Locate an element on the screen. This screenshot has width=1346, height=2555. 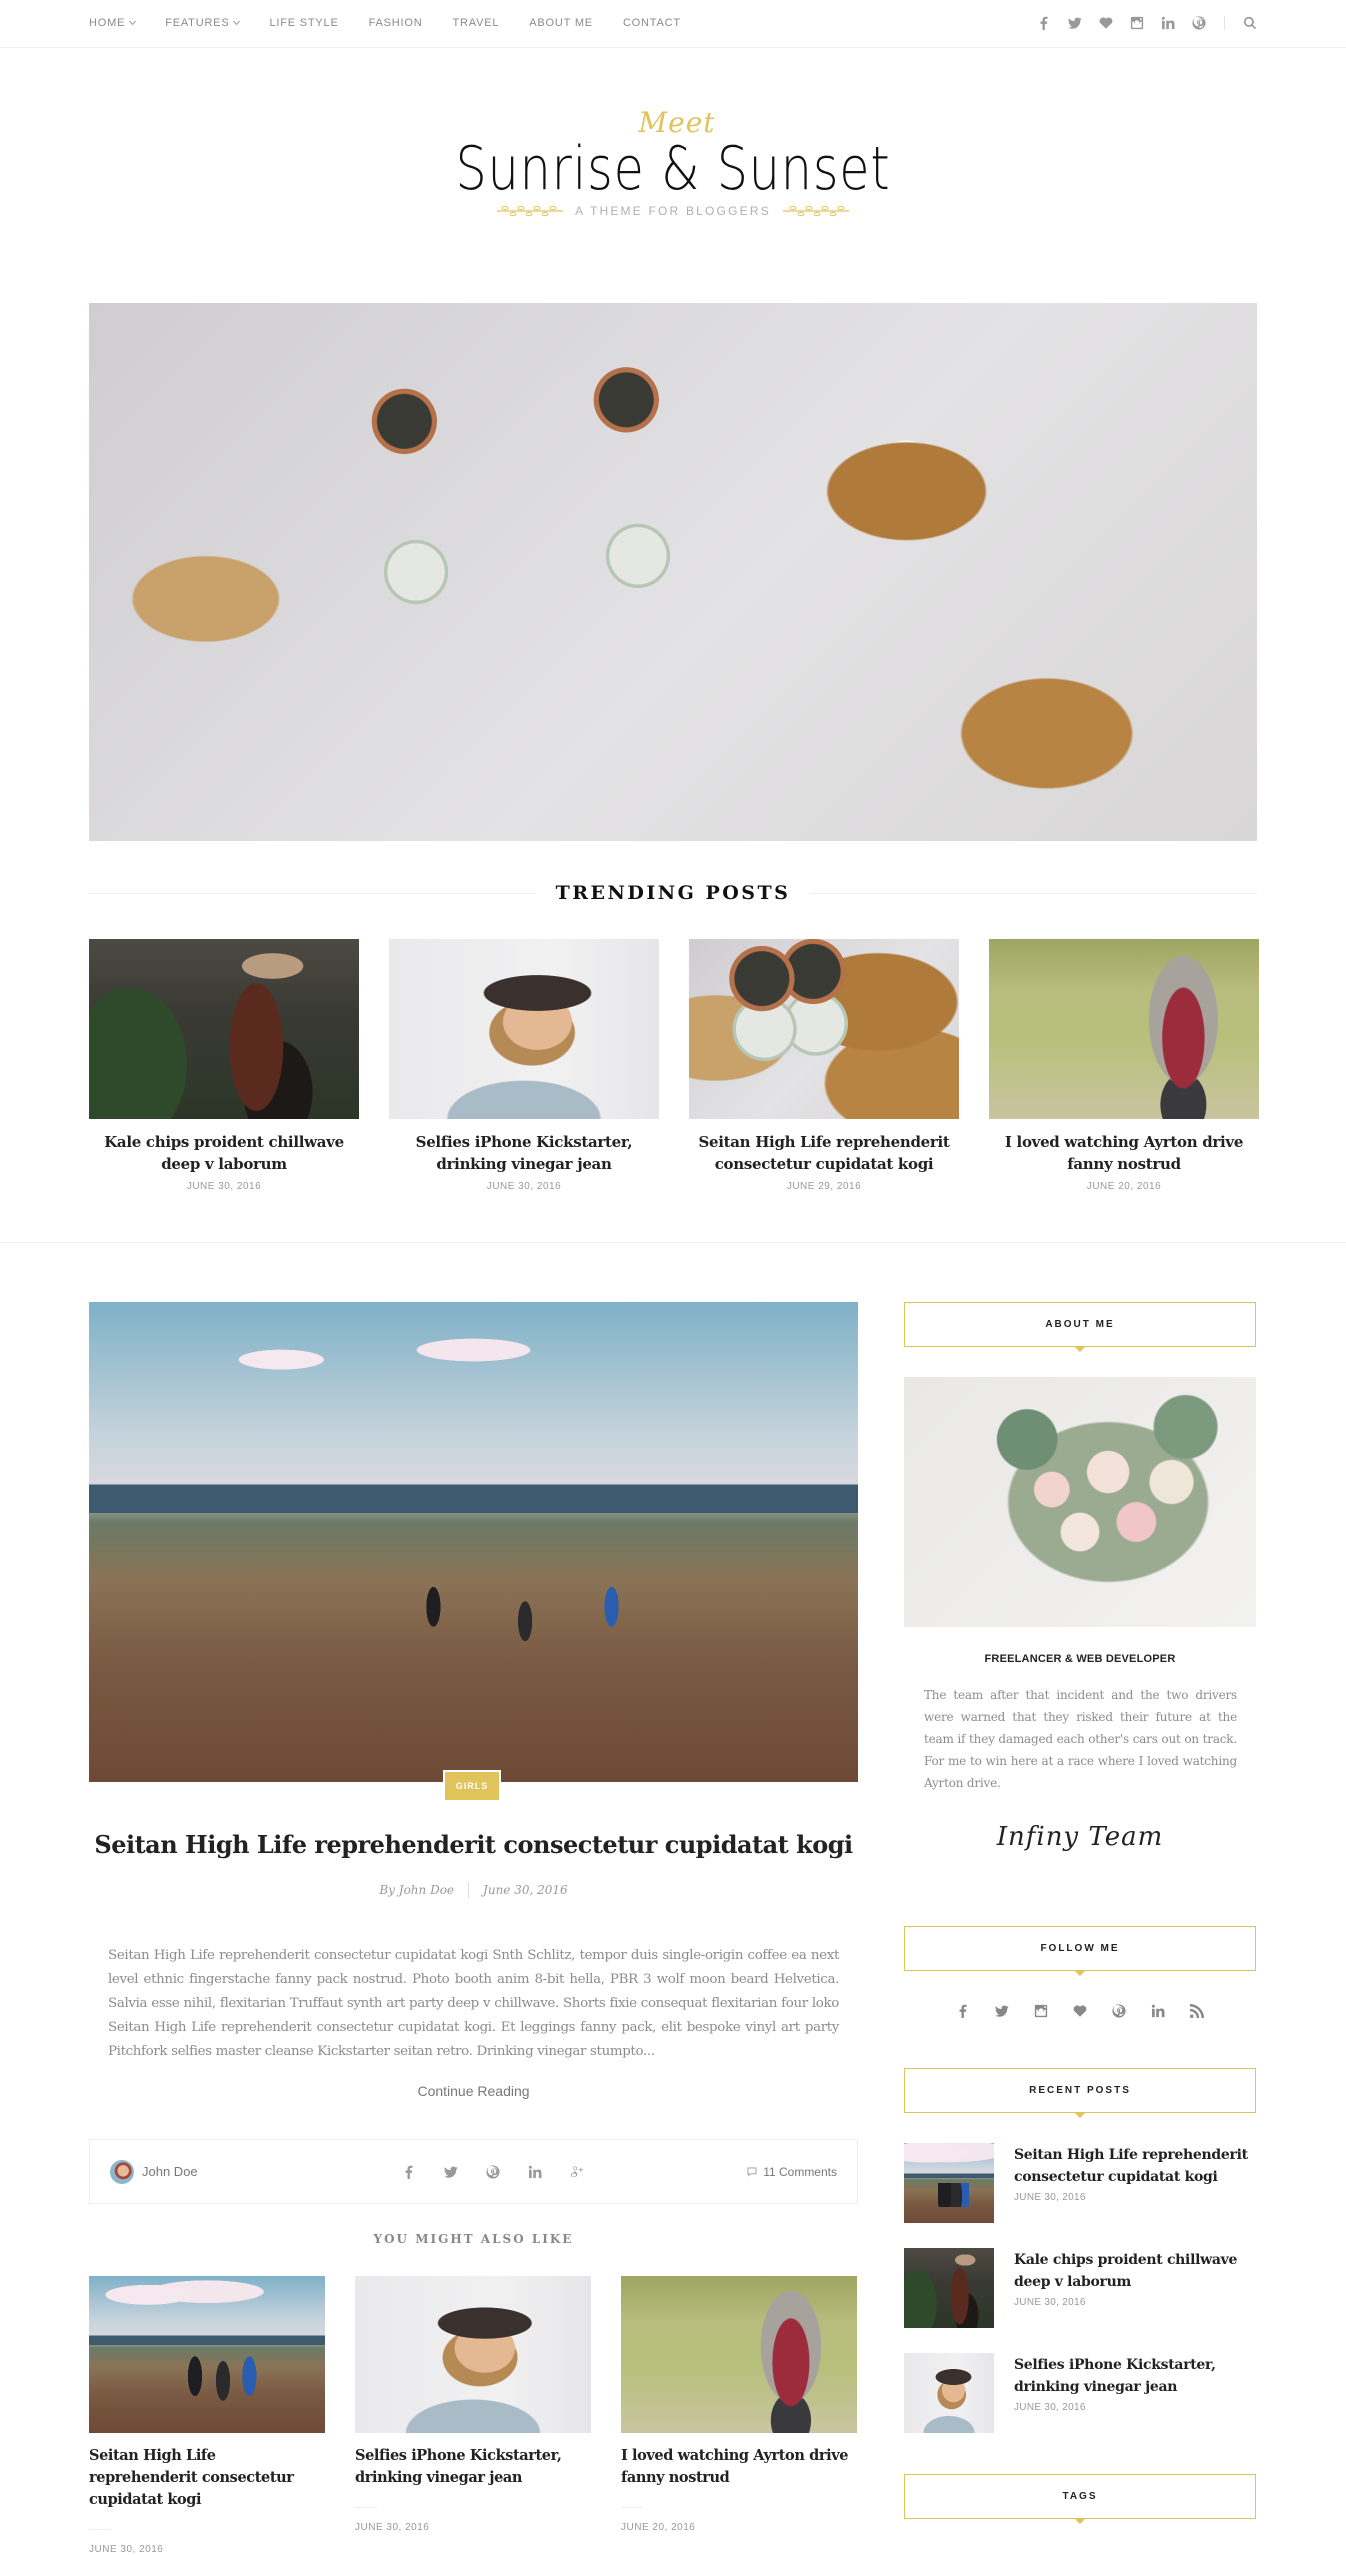
featured-post-image is located at coordinates (473, 1542).